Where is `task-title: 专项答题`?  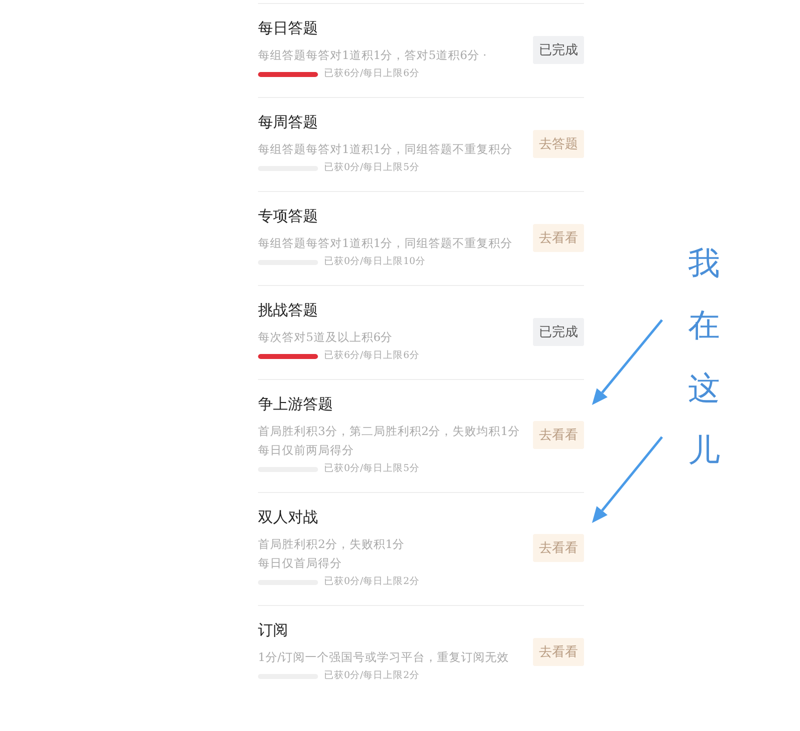 task-title: 专项答题 is located at coordinates (288, 216).